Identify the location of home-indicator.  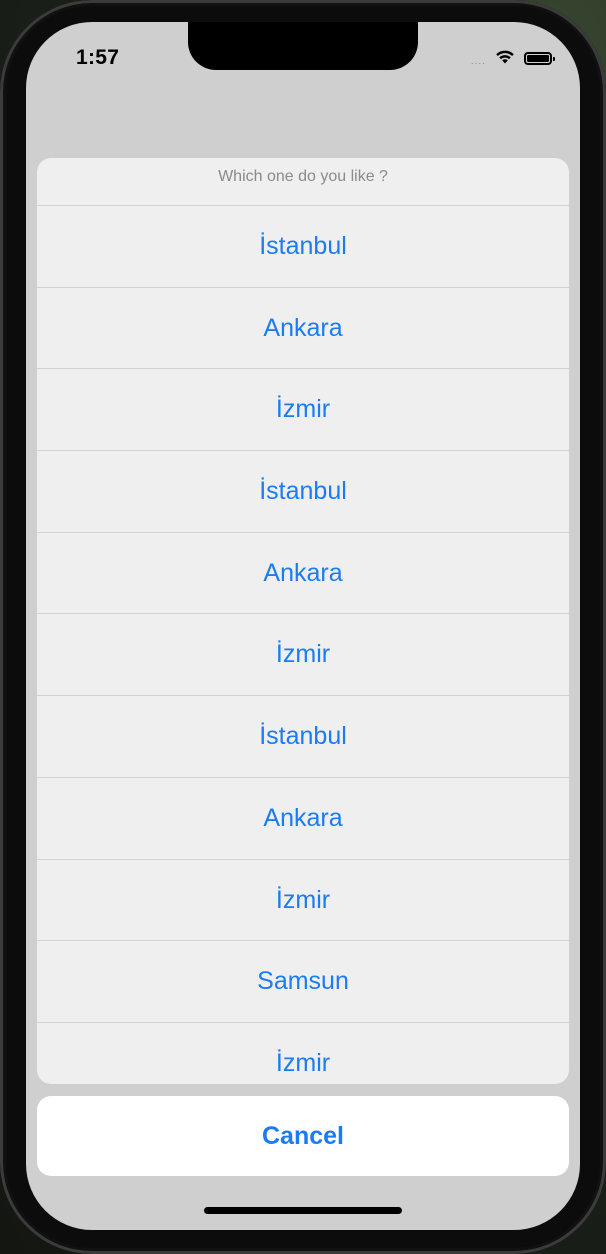
(303, 1210).